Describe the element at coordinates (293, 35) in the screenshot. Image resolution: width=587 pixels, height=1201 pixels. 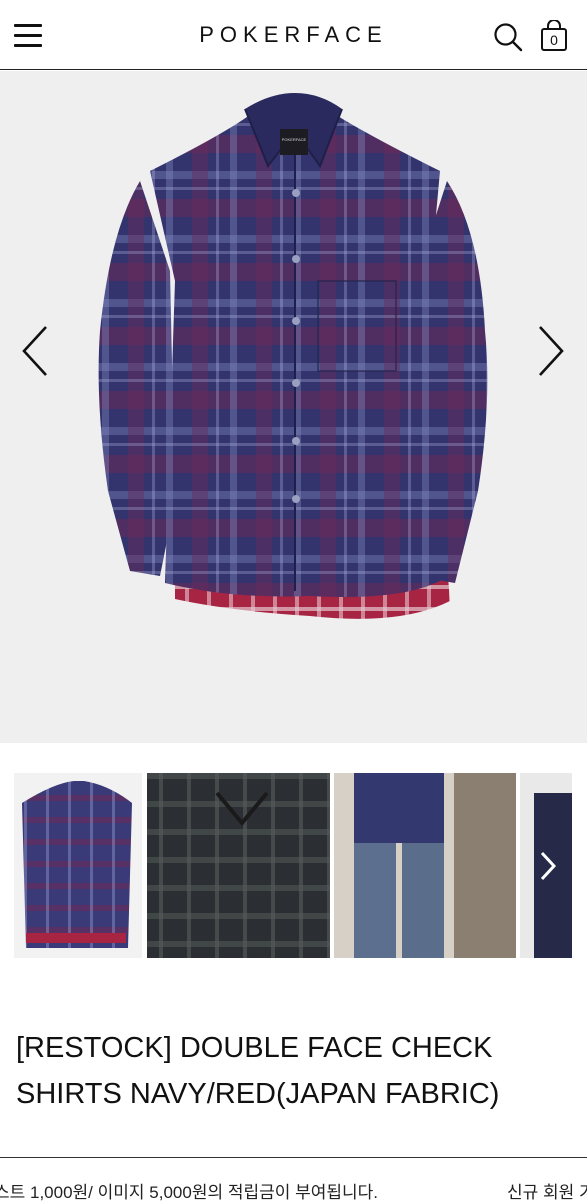
I see `top-header: POKERFACE 0` at that location.